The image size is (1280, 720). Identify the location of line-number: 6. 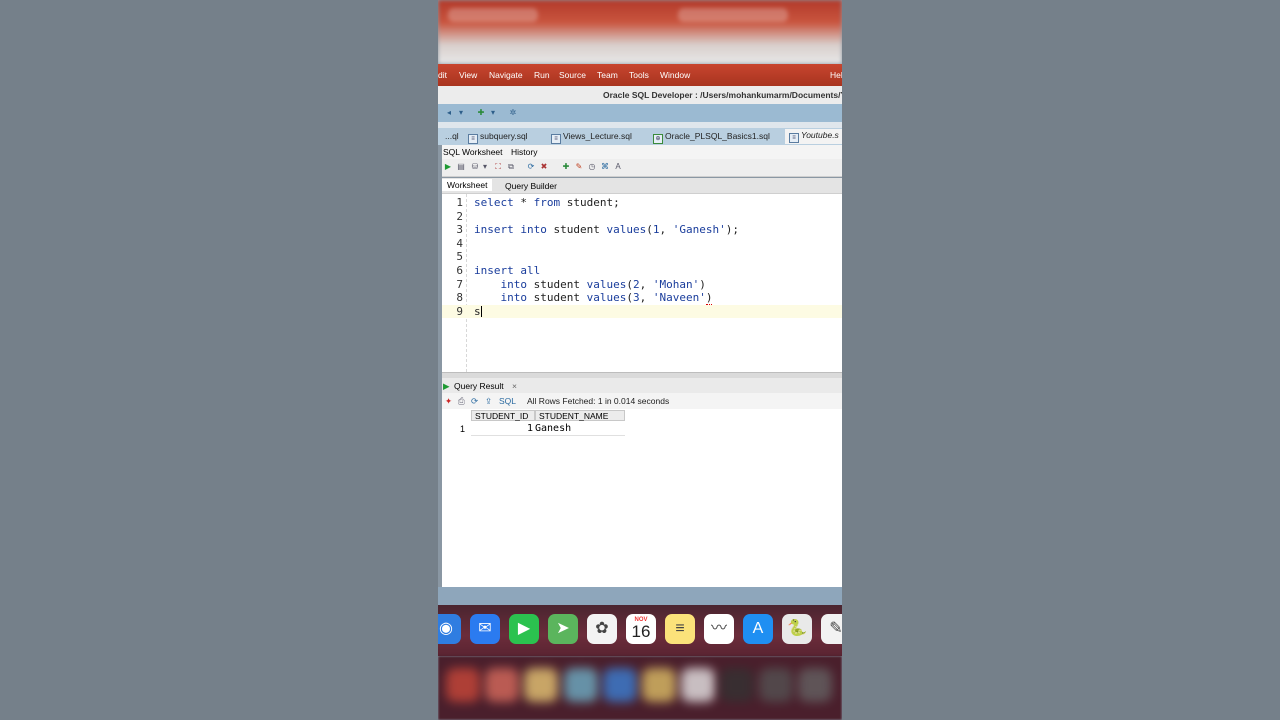
(459, 270).